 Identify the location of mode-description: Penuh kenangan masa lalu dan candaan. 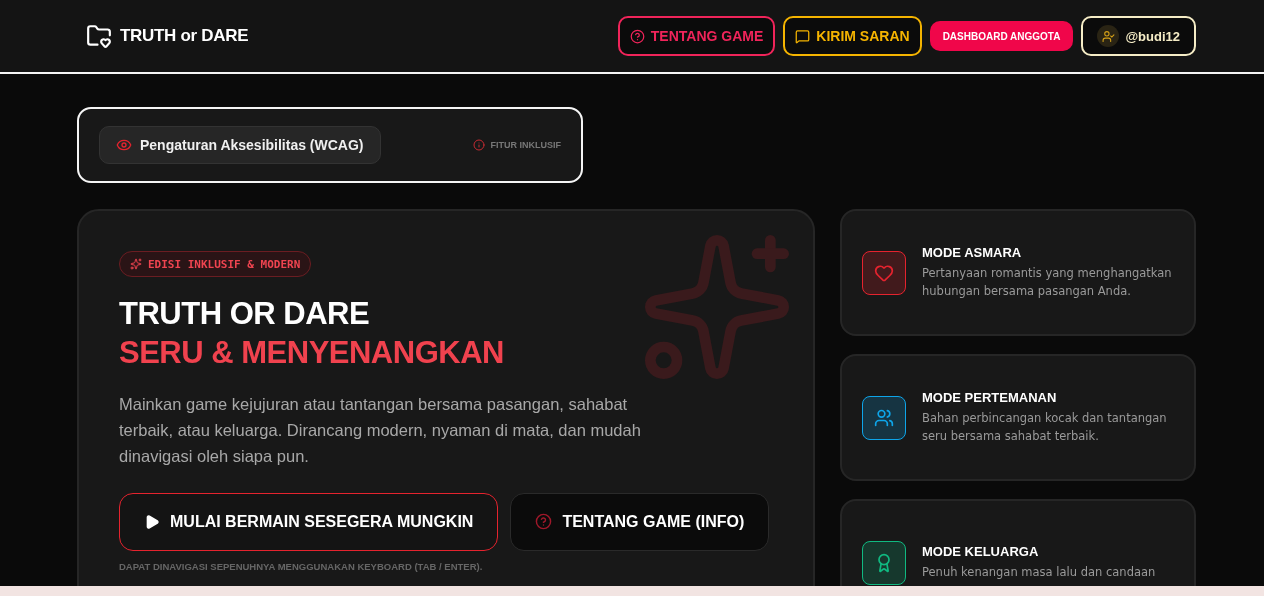
(1039, 572).